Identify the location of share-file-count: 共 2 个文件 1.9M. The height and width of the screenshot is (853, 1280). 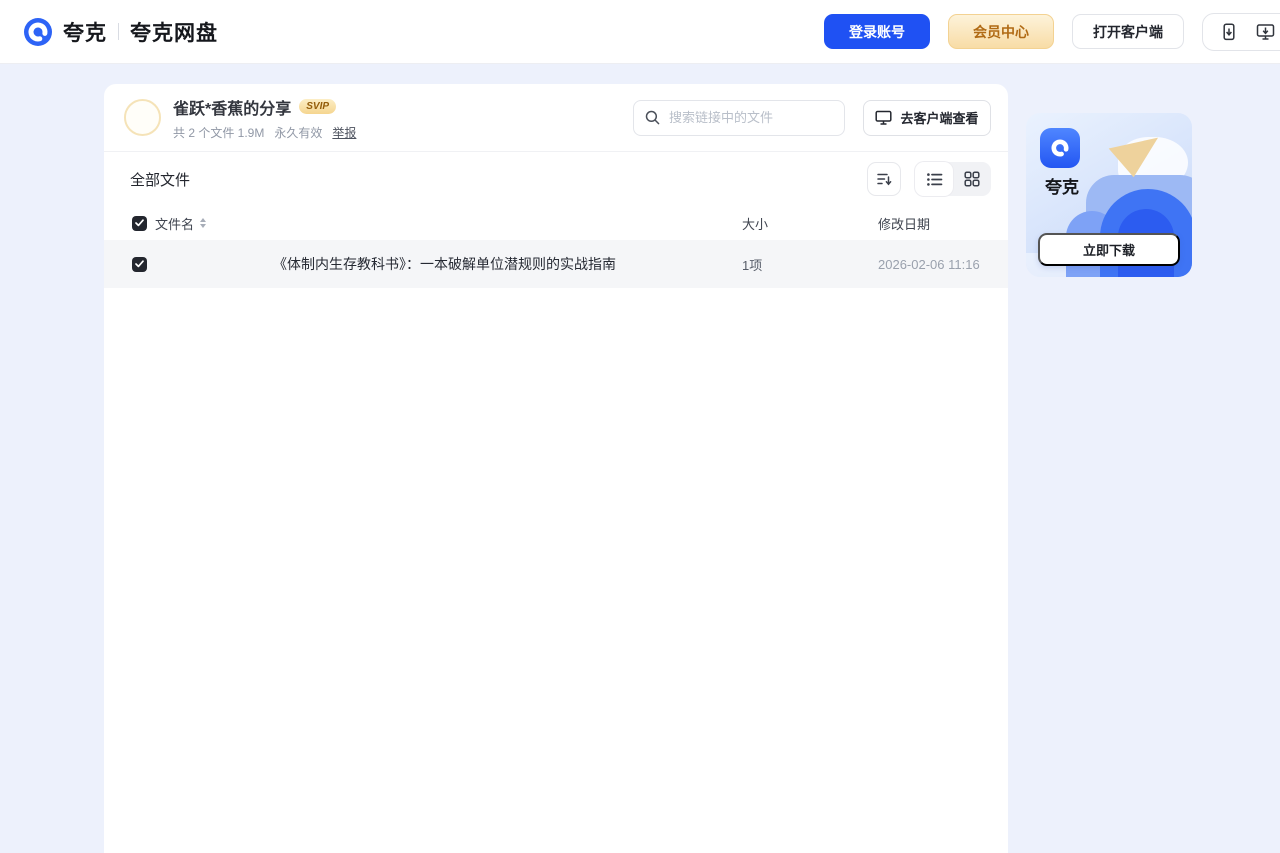
(219, 132).